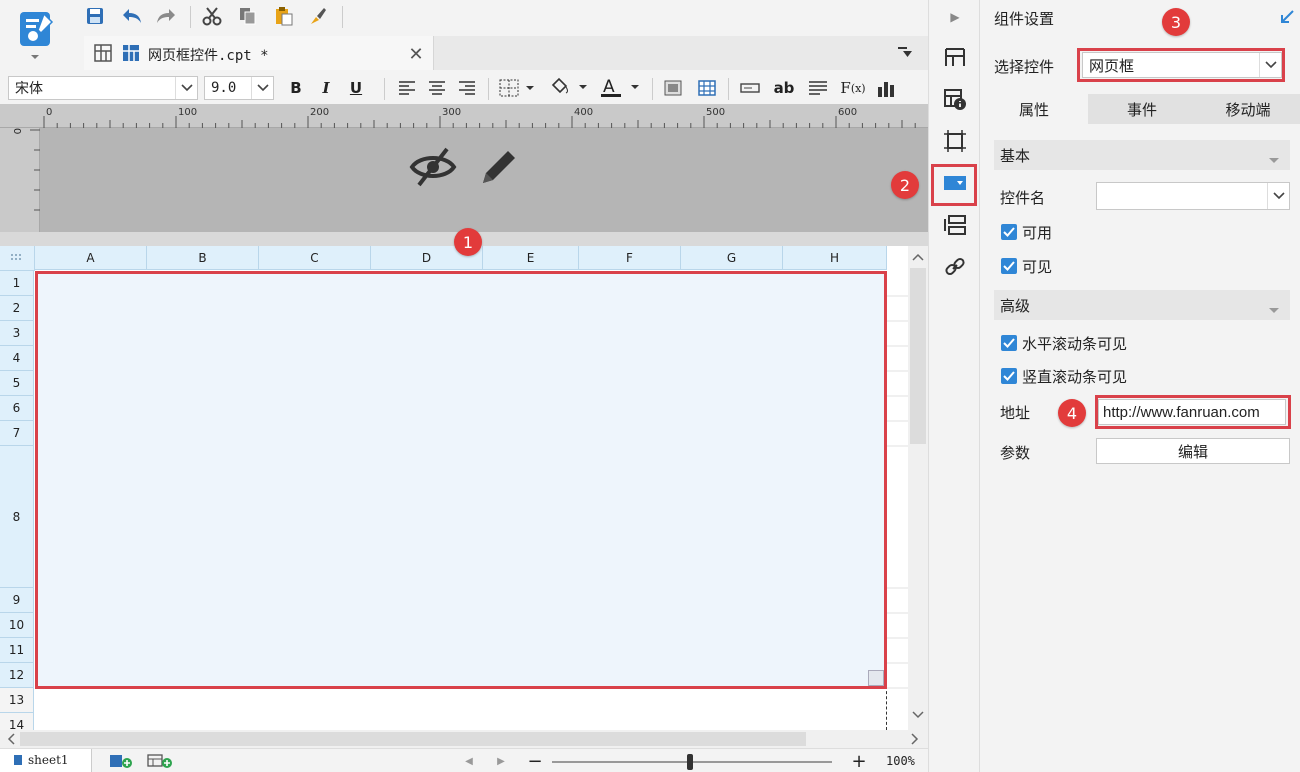 The height and width of the screenshot is (772, 1300). Describe the element at coordinates (630, 258) in the screenshot. I see `column-header-f: F` at that location.